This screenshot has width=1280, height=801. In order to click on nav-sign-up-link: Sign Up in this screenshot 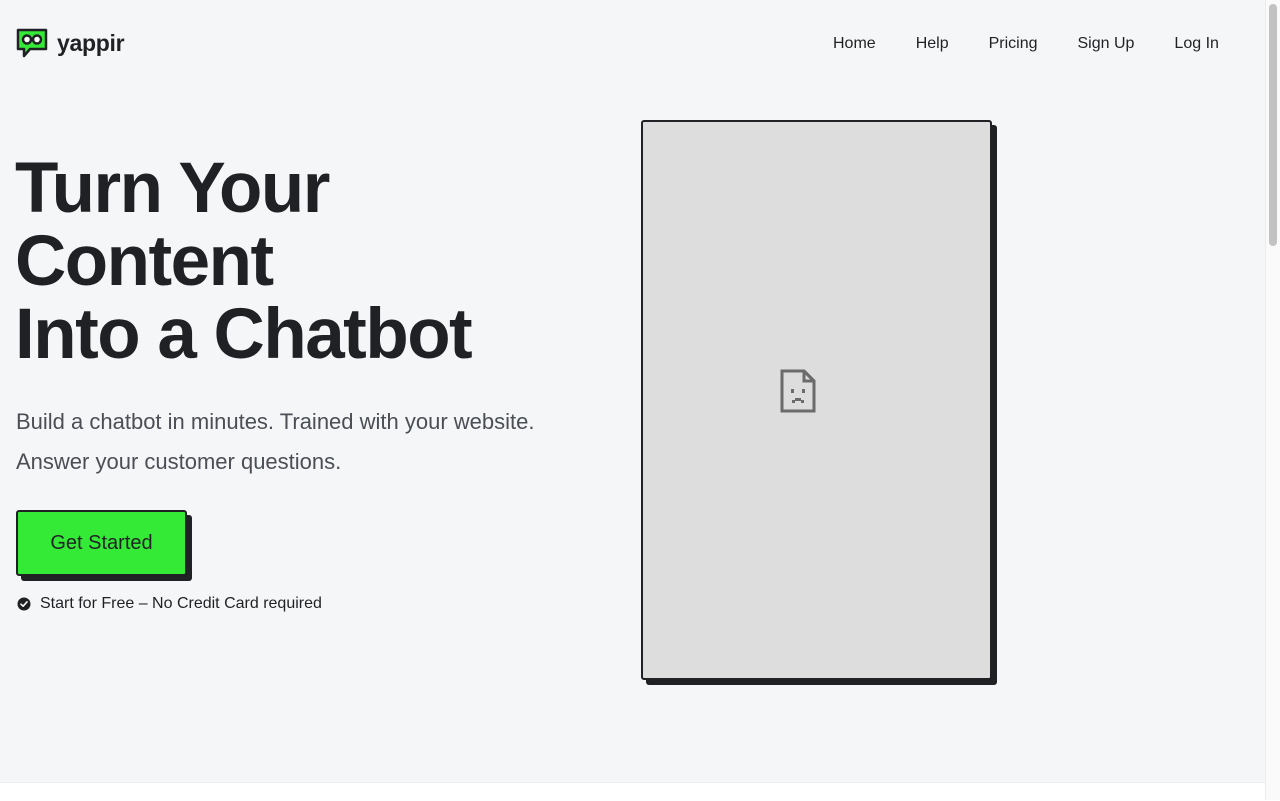, I will do `click(1106, 44)`.